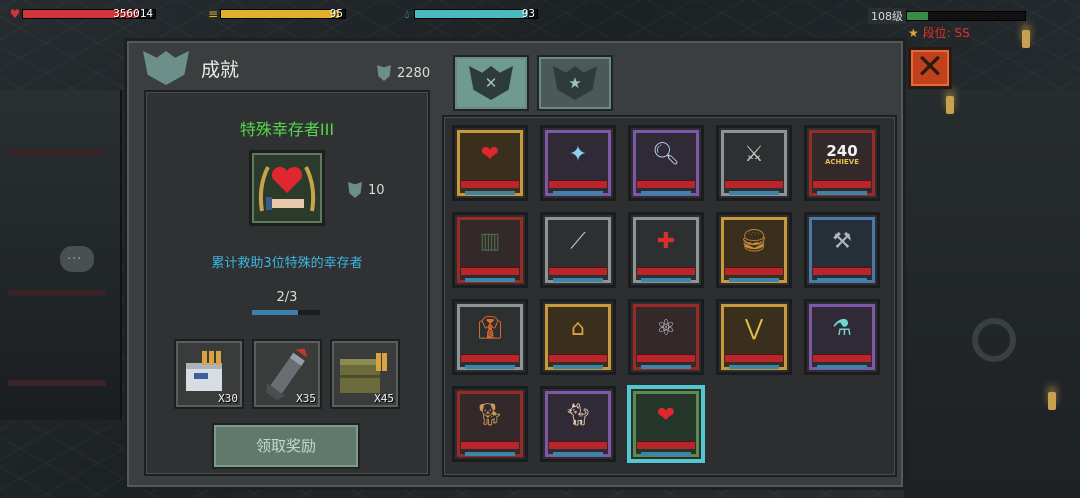 Image resolution: width=1080 pixels, height=498 pixels. I want to click on achievement-tile: 🔍︎, so click(666, 163).